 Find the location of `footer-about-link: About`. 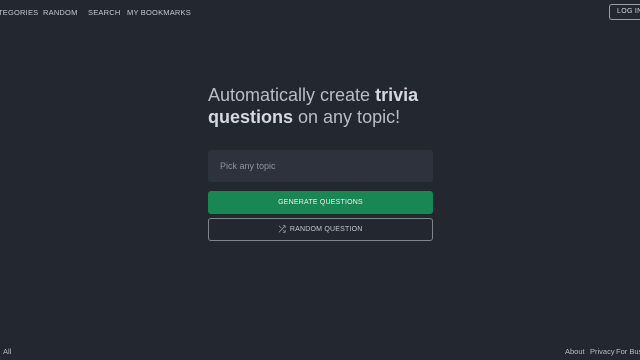

footer-about-link: About is located at coordinates (575, 351).